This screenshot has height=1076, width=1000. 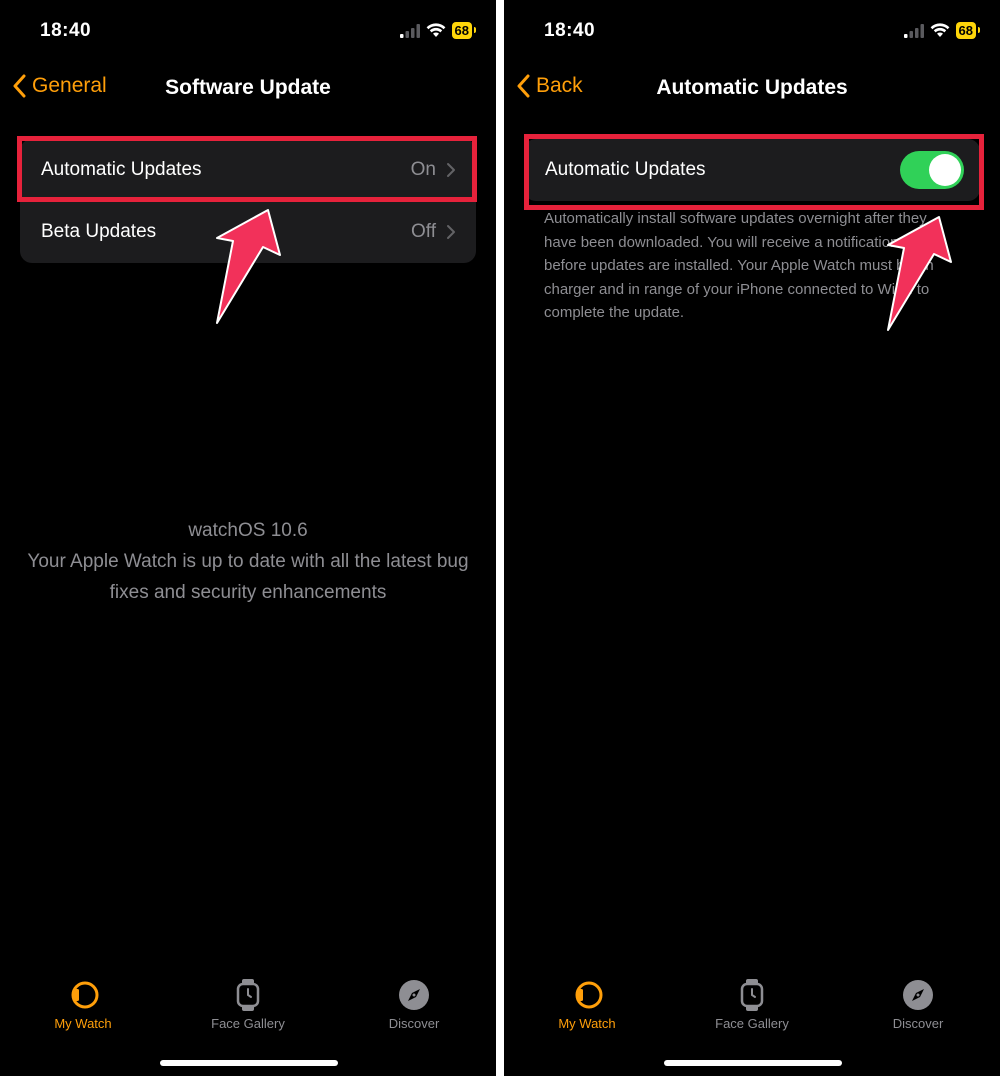 What do you see at coordinates (752, 87) in the screenshot?
I see `page-title: Automatic Updates` at bounding box center [752, 87].